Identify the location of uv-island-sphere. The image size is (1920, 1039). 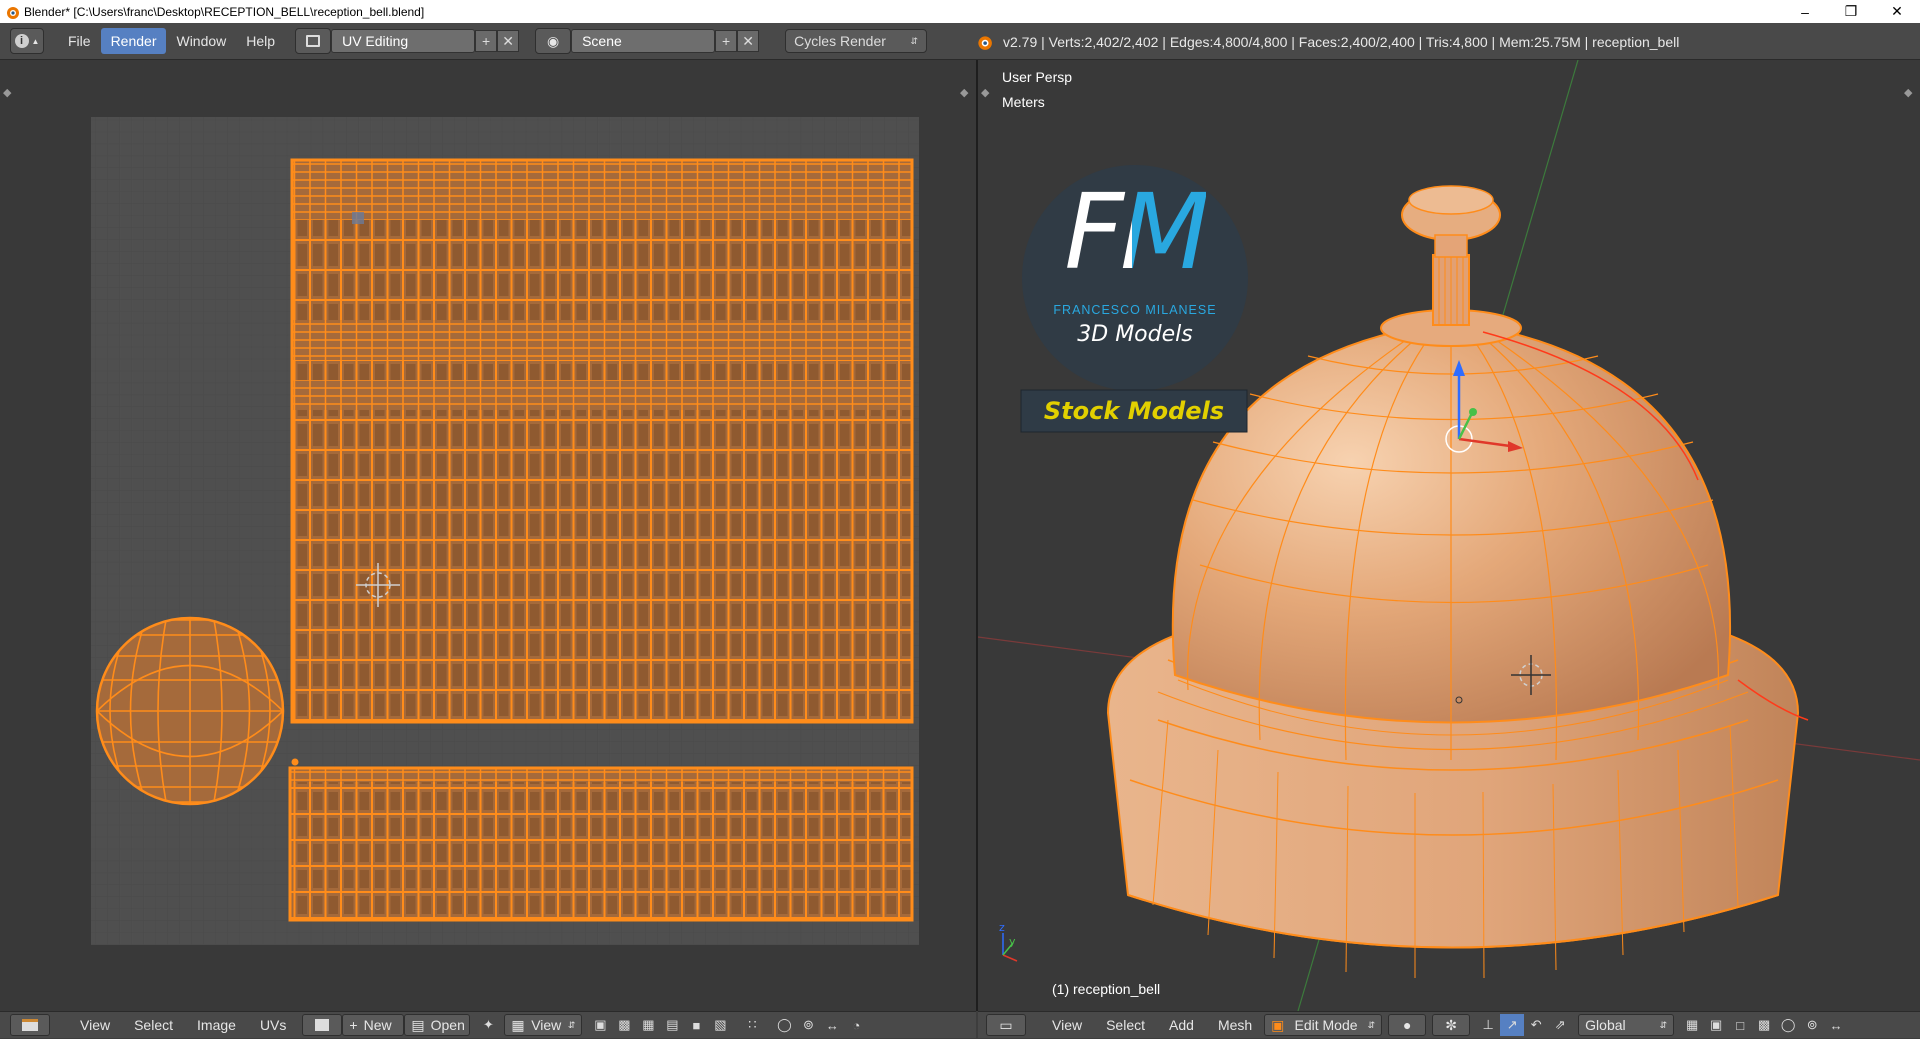
(190, 711).